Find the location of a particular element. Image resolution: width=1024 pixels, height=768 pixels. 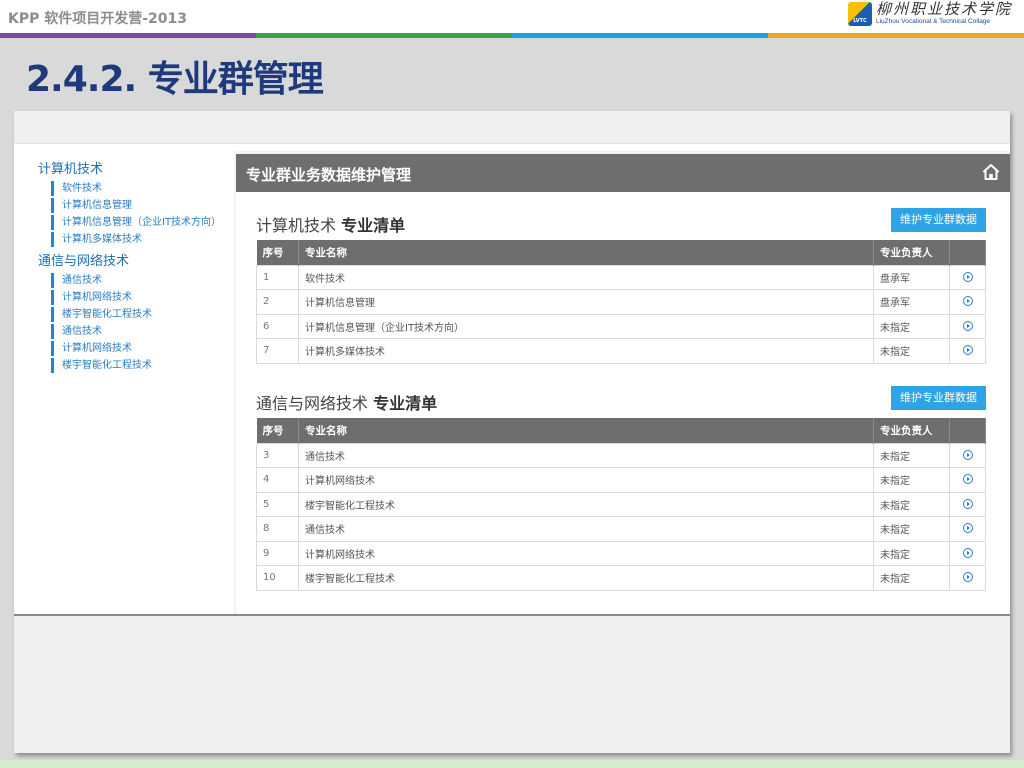

table-row: 5 楼宇智能化工程技术 未指定 is located at coordinates (621, 504).